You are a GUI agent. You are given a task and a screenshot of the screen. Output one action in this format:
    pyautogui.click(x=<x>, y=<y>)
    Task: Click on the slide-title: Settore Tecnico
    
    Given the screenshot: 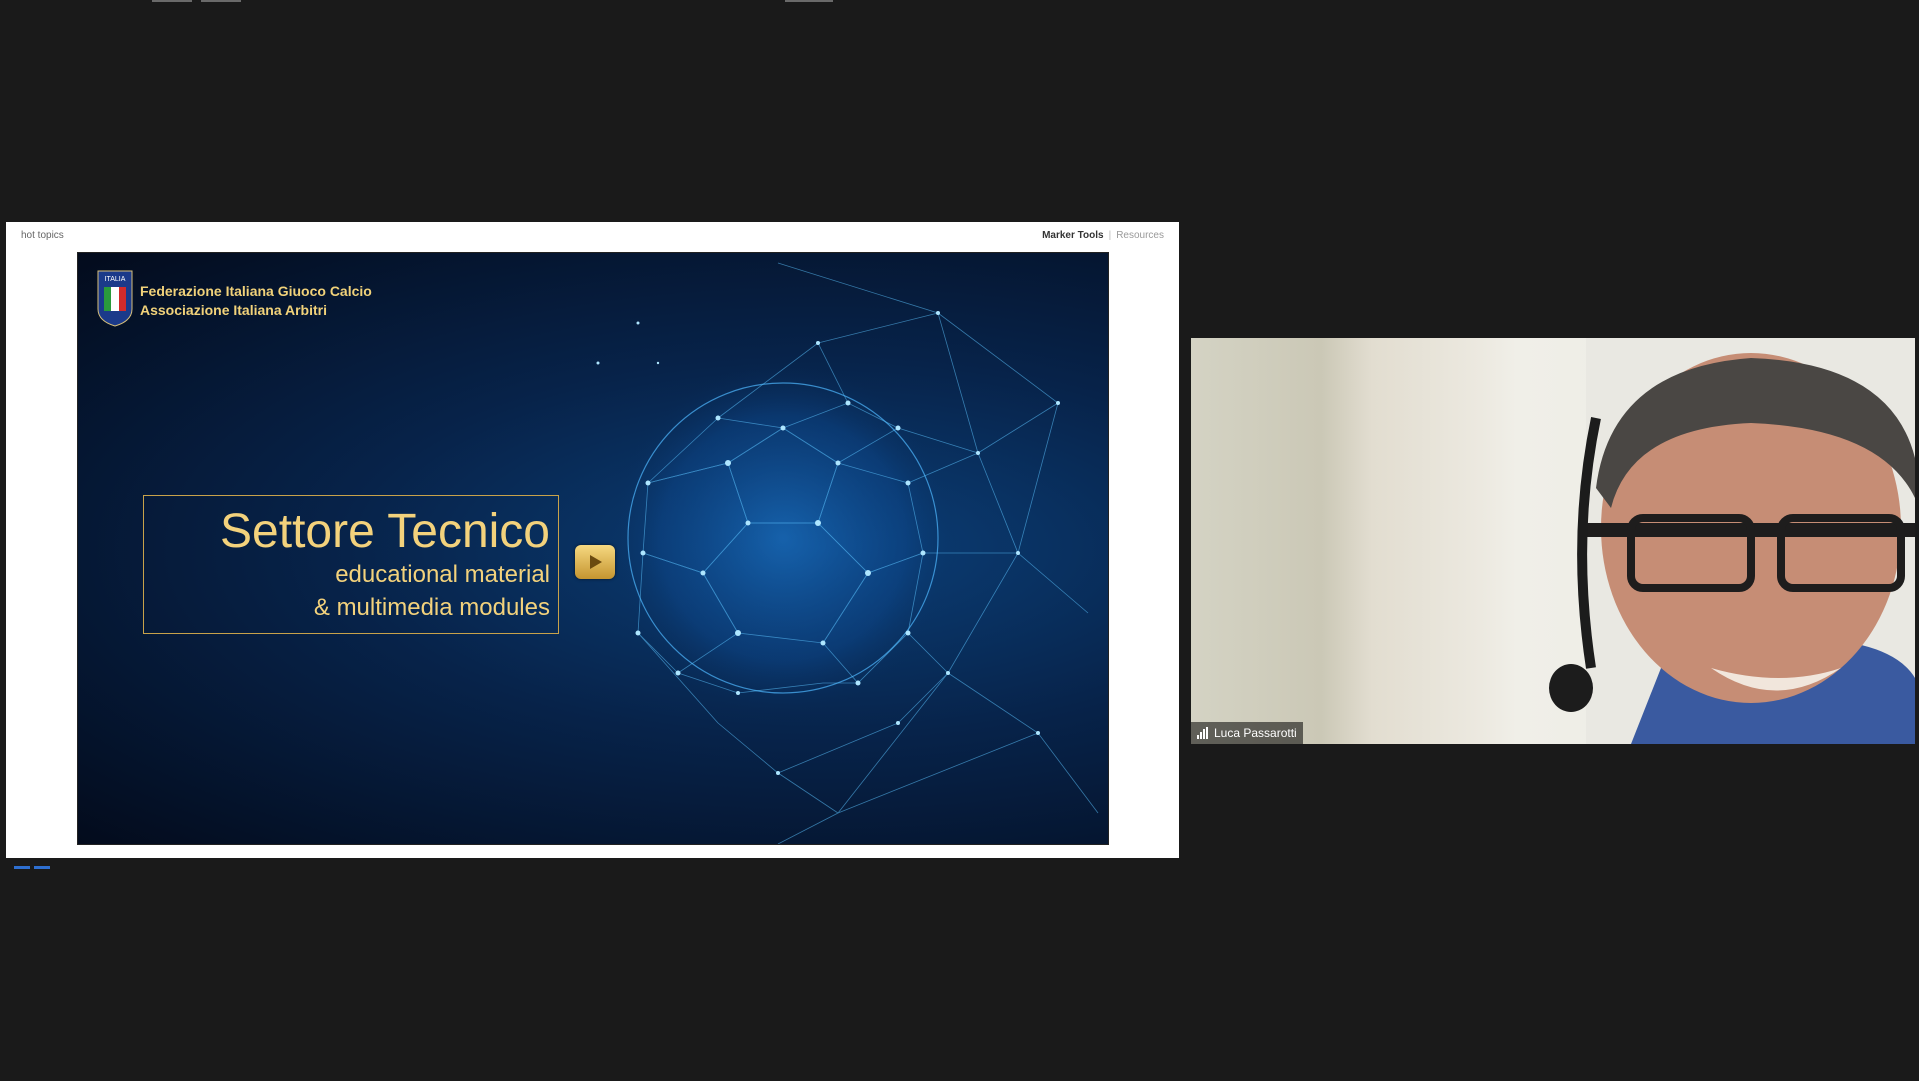 What is the action you would take?
    pyautogui.click(x=385, y=531)
    